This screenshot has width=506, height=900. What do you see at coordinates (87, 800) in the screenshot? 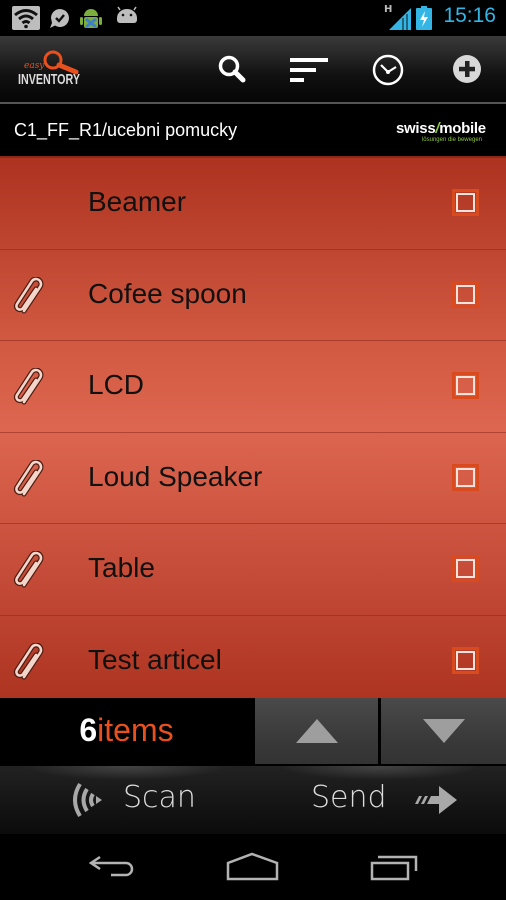
I see `scan-signal-icon` at bounding box center [87, 800].